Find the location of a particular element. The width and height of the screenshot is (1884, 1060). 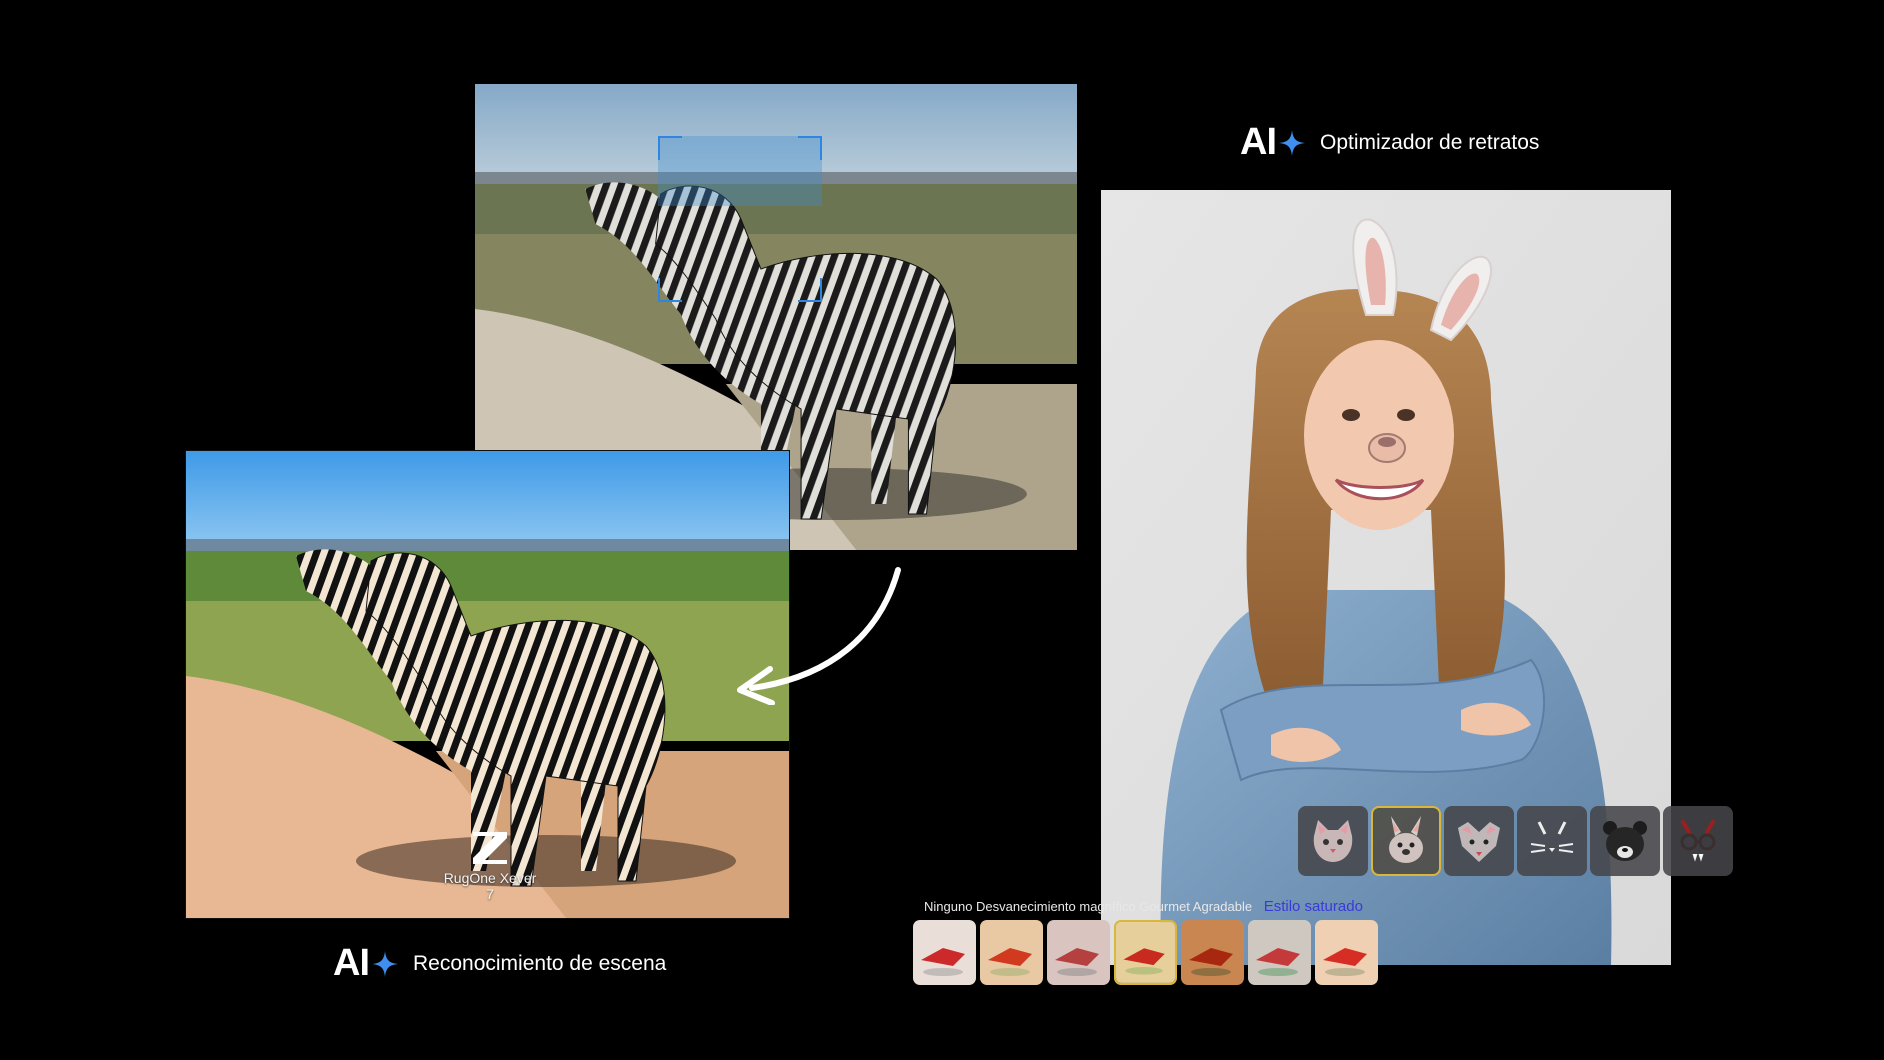

active-filter-label: Estilo saturado is located at coordinates (1313, 906).